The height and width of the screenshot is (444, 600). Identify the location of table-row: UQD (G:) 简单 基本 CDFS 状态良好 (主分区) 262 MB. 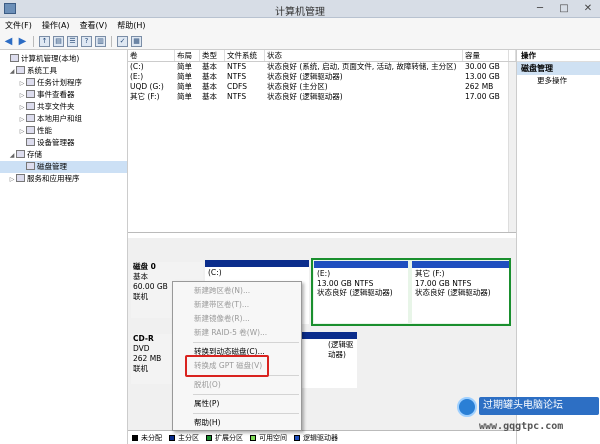
(322, 87).